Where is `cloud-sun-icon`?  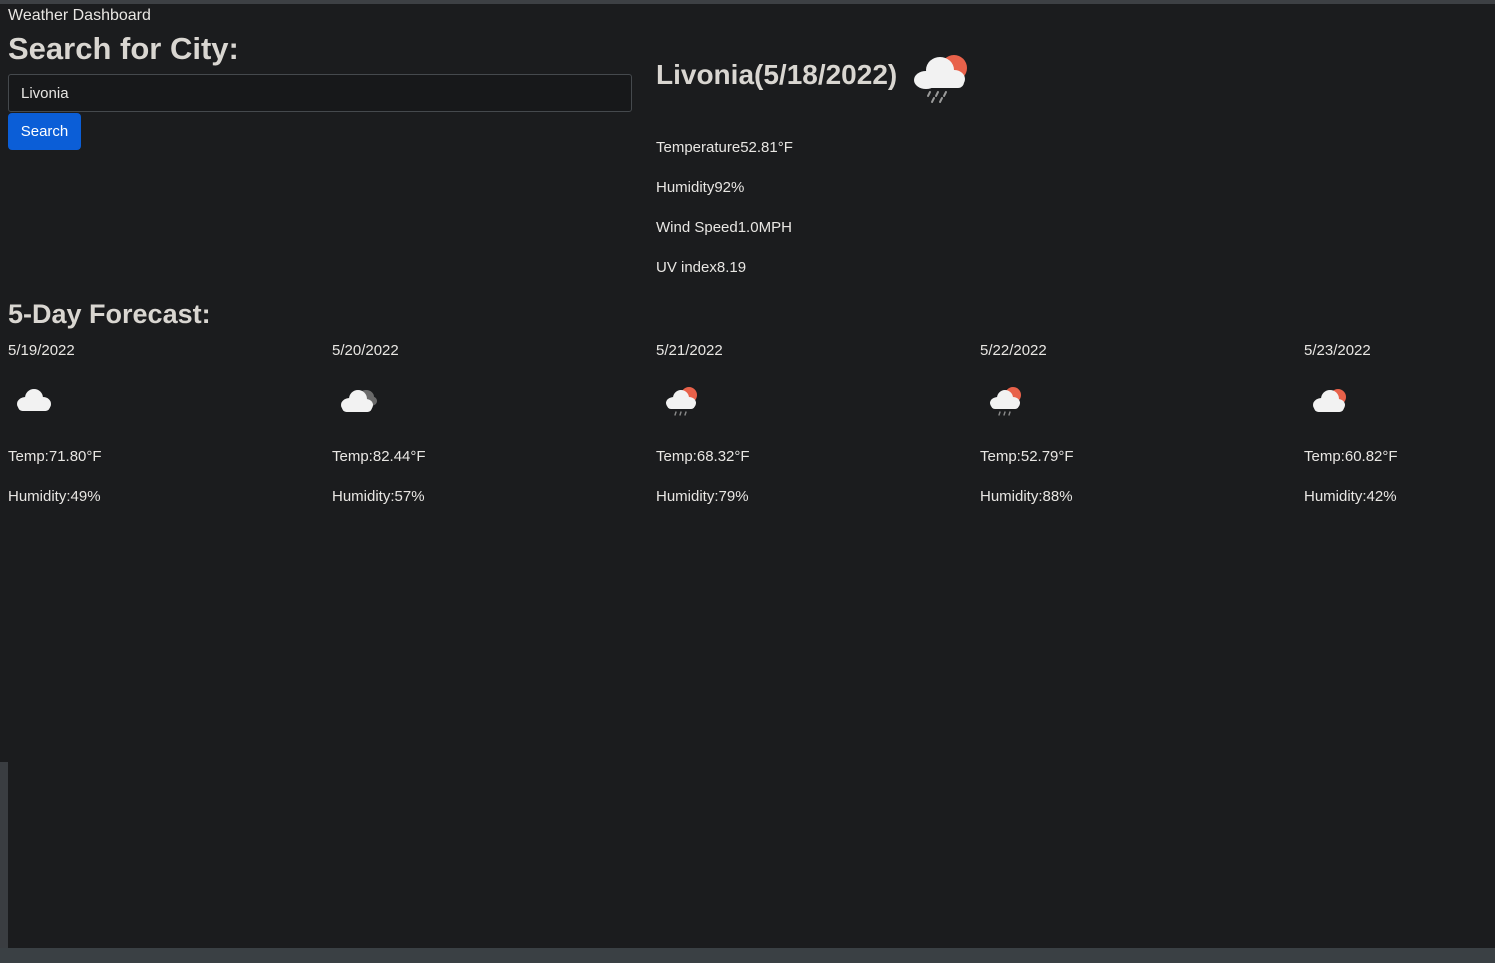 cloud-sun-icon is located at coordinates (1330, 401).